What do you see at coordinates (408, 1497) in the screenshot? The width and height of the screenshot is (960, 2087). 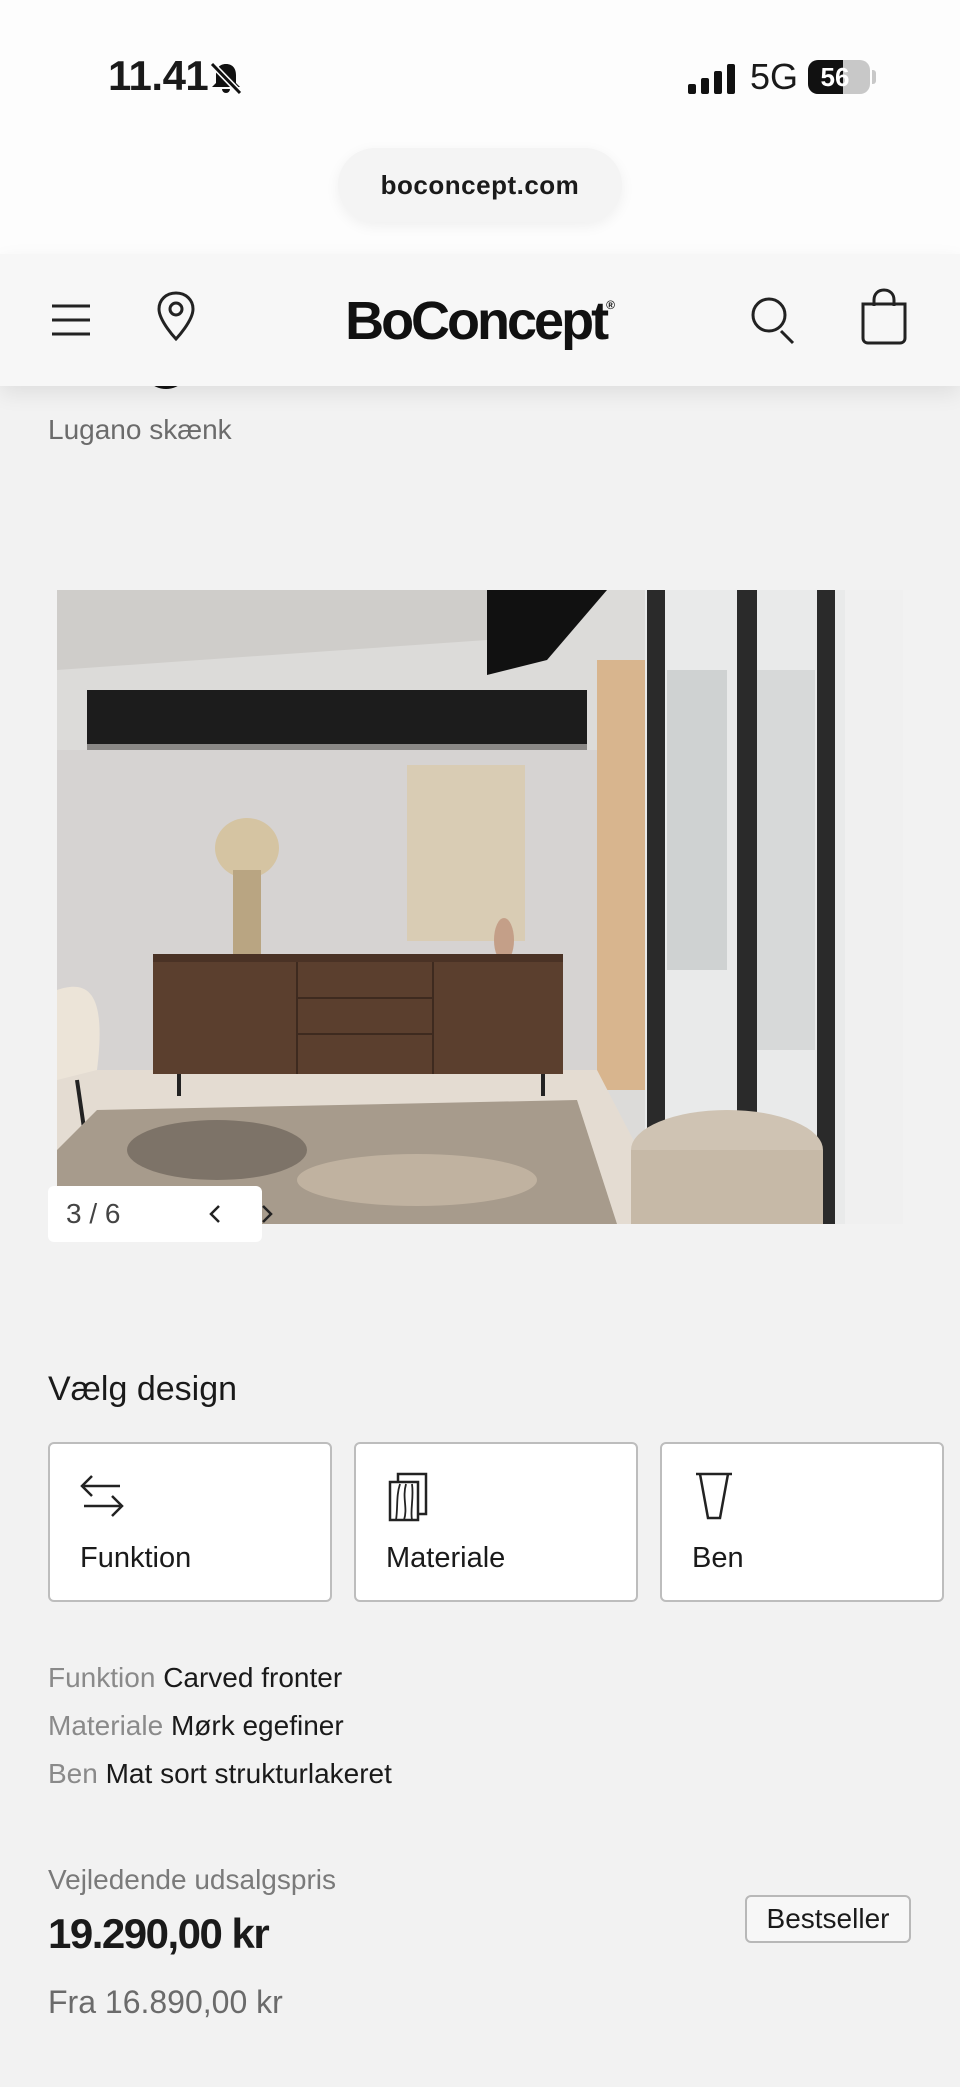 I see `material-swatch-icon` at bounding box center [408, 1497].